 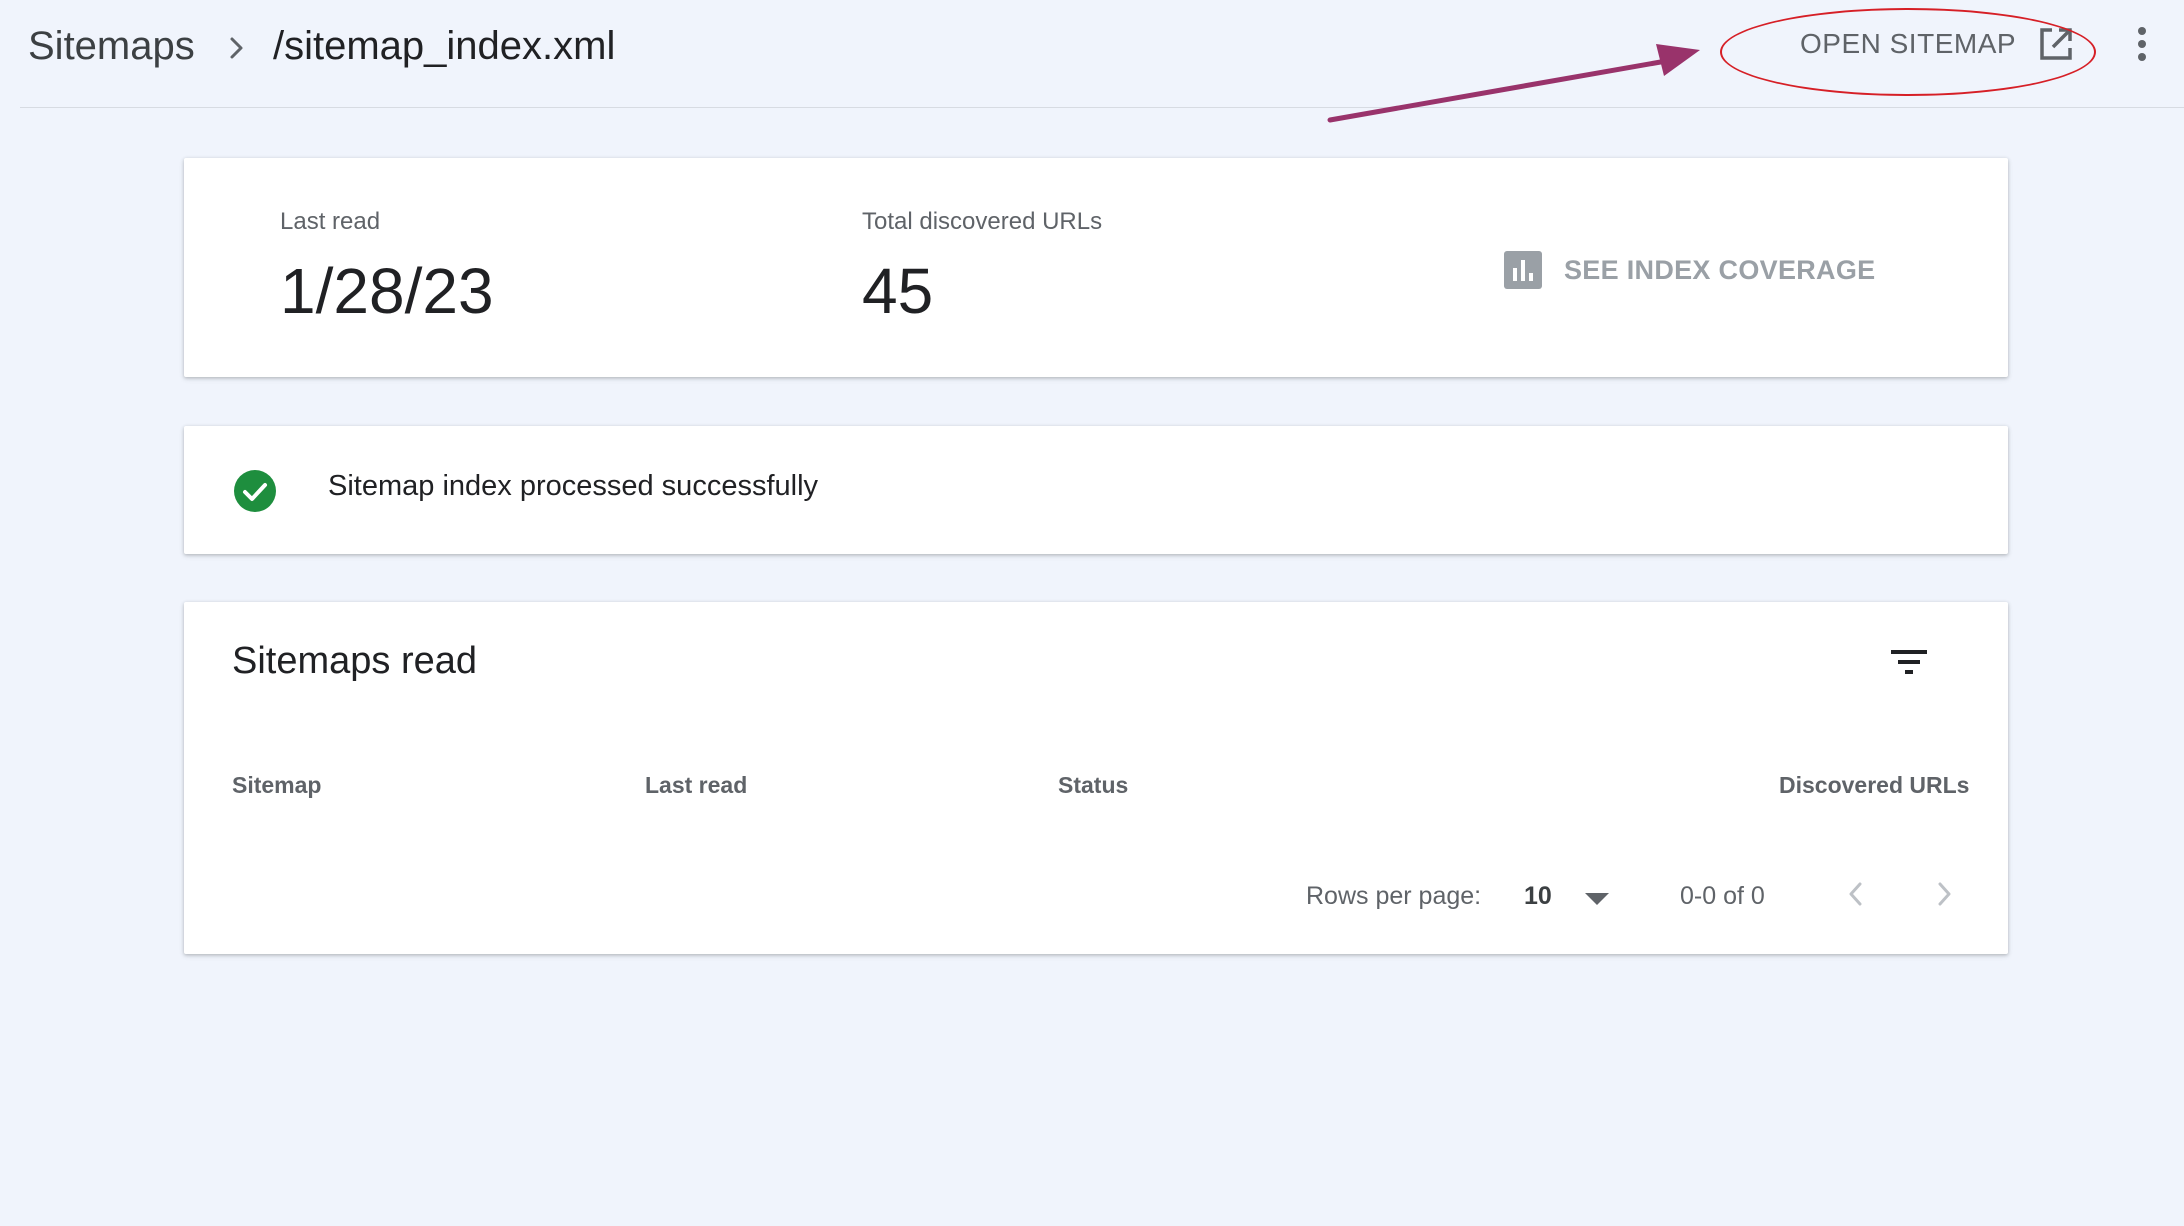 I want to click on rows-per-page-value: 10, so click(x=1538, y=896).